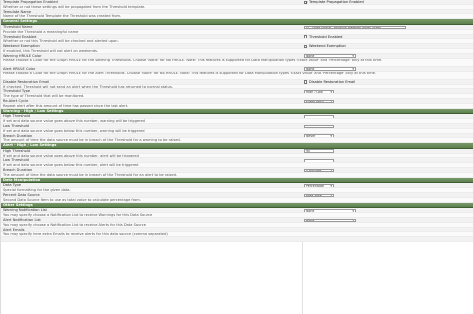 This screenshot has height=314, width=474. Describe the element at coordinates (306, 82) in the screenshot. I see `disable-restoration-email-checkbox` at that location.